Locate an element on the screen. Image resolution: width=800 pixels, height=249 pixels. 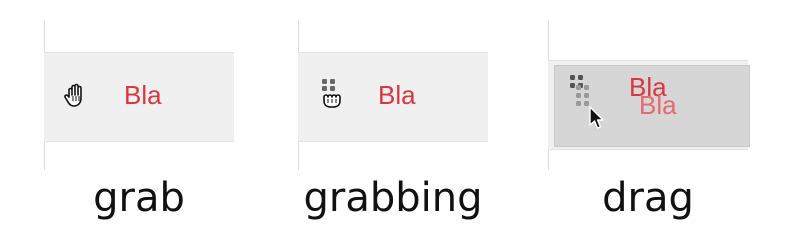
list-item: Bla Bla is located at coordinates (649, 105).